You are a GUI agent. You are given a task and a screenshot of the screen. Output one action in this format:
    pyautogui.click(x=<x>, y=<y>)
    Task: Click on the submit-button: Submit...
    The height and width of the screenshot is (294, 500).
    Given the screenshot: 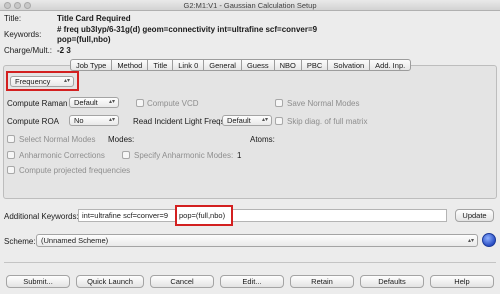 What is the action you would take?
    pyautogui.click(x=38, y=281)
    